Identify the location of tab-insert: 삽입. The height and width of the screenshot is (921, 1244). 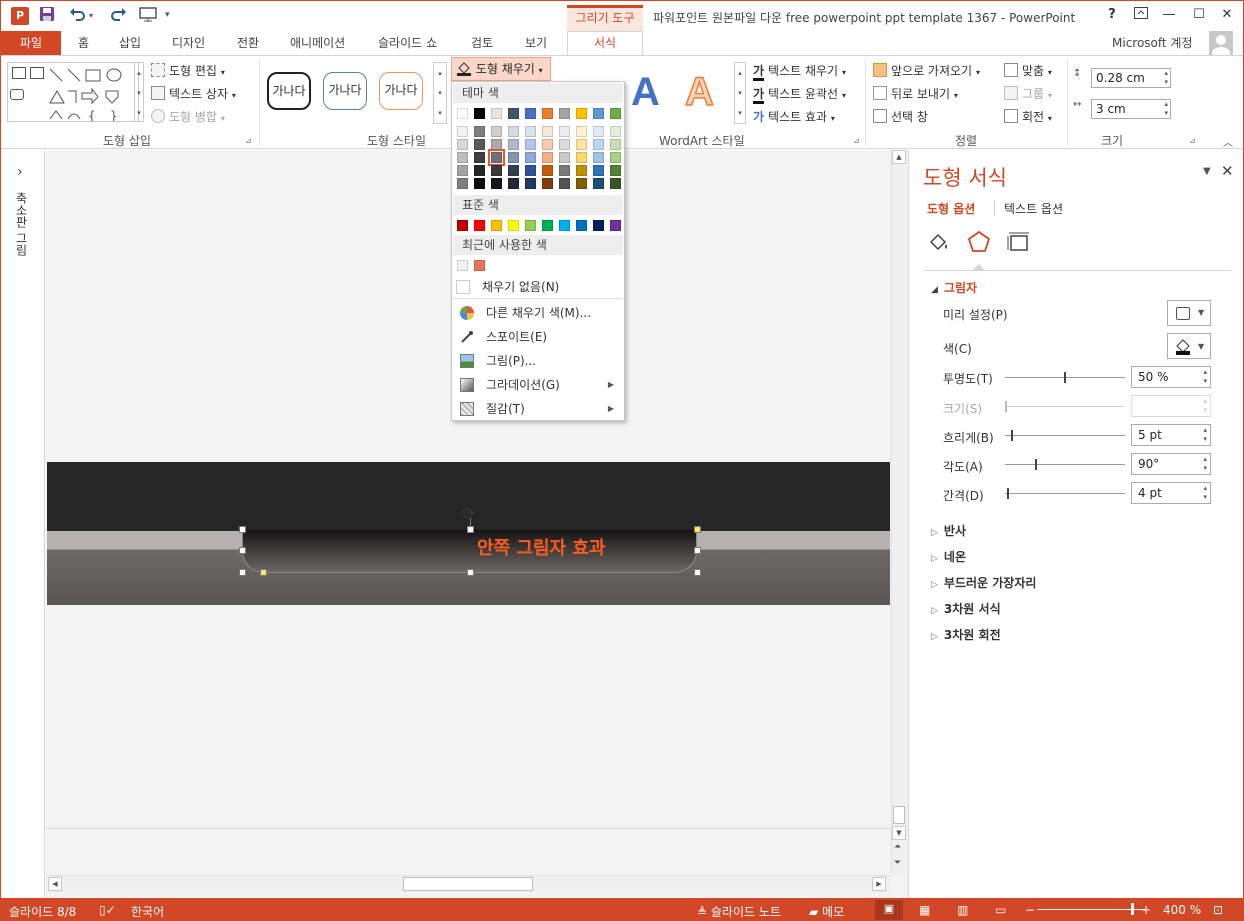
(130, 42).